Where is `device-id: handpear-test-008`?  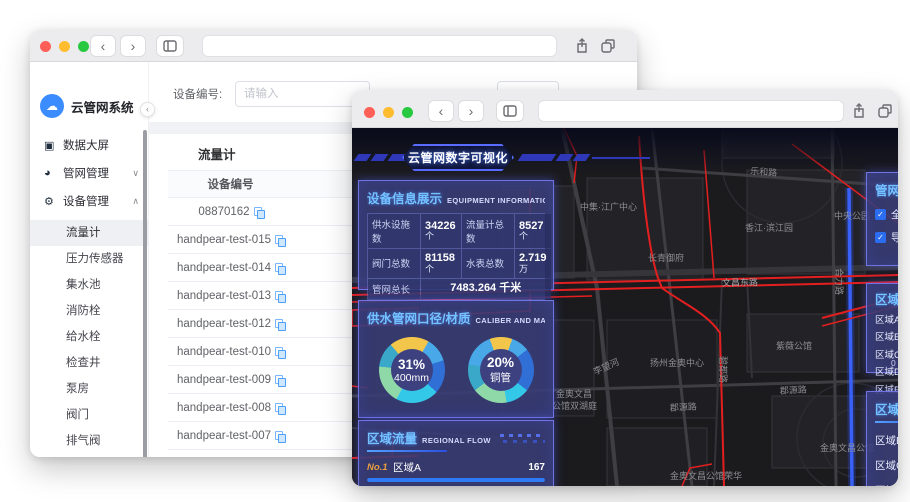
device-id: handpear-test-008 is located at coordinates (224, 407).